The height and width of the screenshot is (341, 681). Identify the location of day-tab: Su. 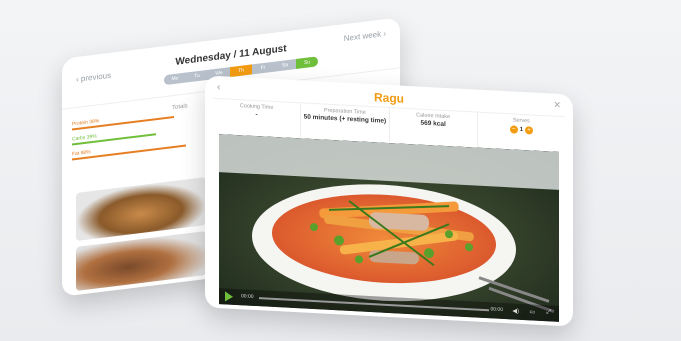
(307, 62).